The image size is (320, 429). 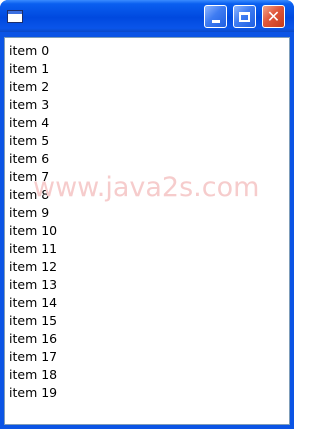 I want to click on list-item: item 5, so click(x=33, y=141).